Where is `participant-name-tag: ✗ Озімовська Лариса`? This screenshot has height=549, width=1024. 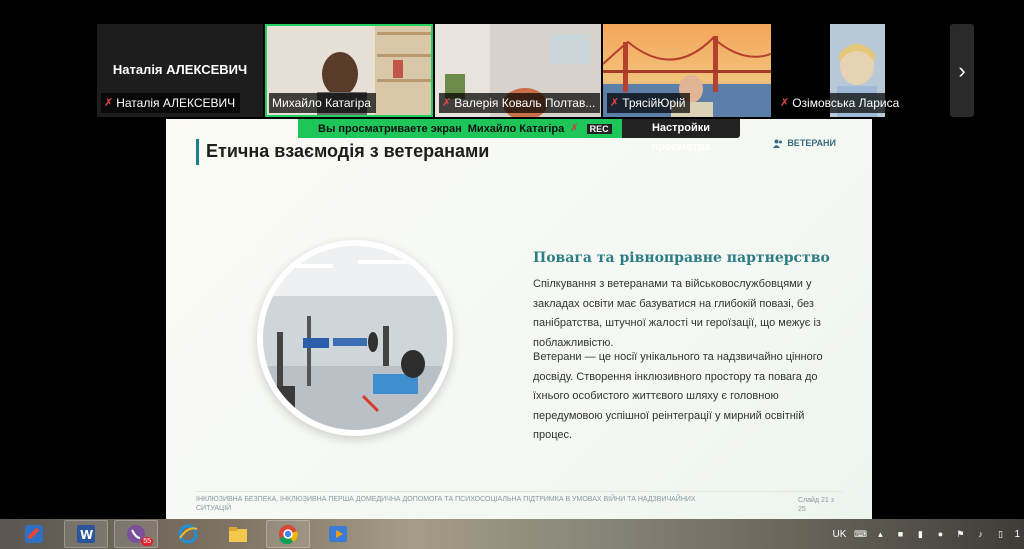
participant-name-tag: ✗ Озімовська Лариса is located at coordinates (841, 103).